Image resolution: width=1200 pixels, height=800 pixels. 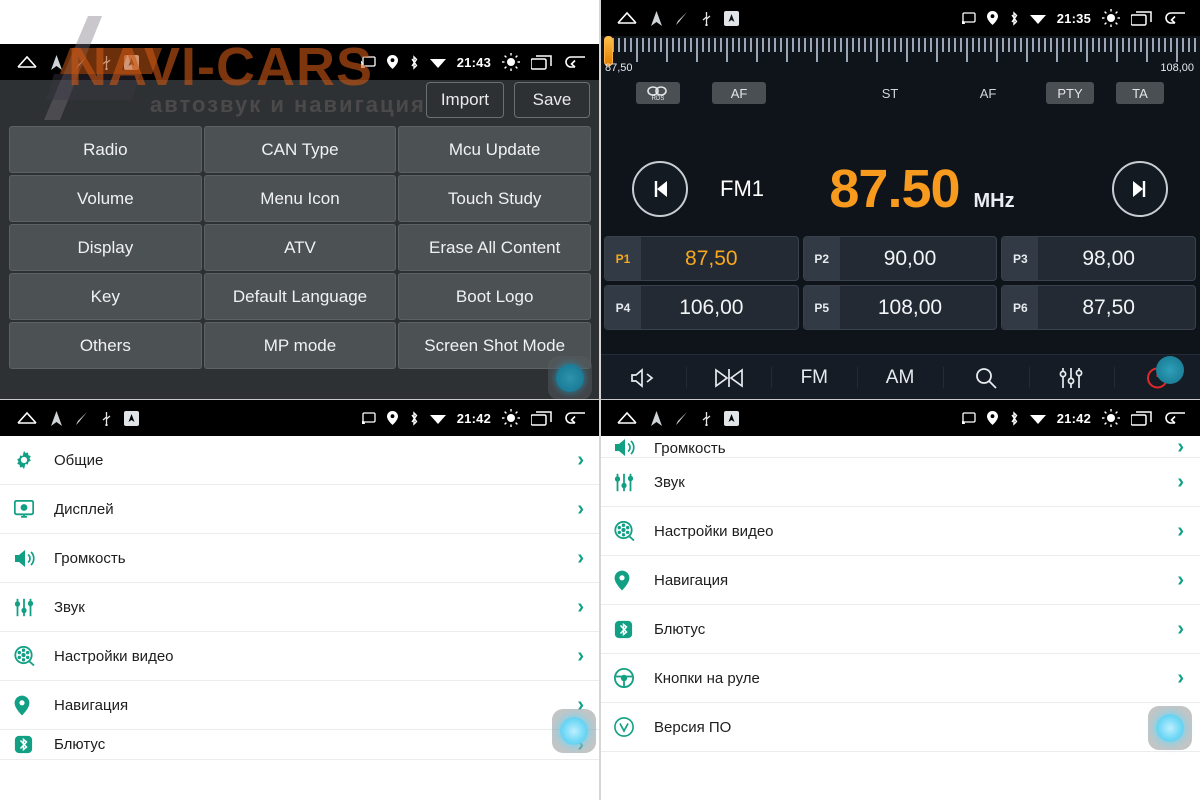 What do you see at coordinates (900, 678) in the screenshot?
I see `settings-item-steering-wheel-buttons: Кнопки на руле ›` at bounding box center [900, 678].